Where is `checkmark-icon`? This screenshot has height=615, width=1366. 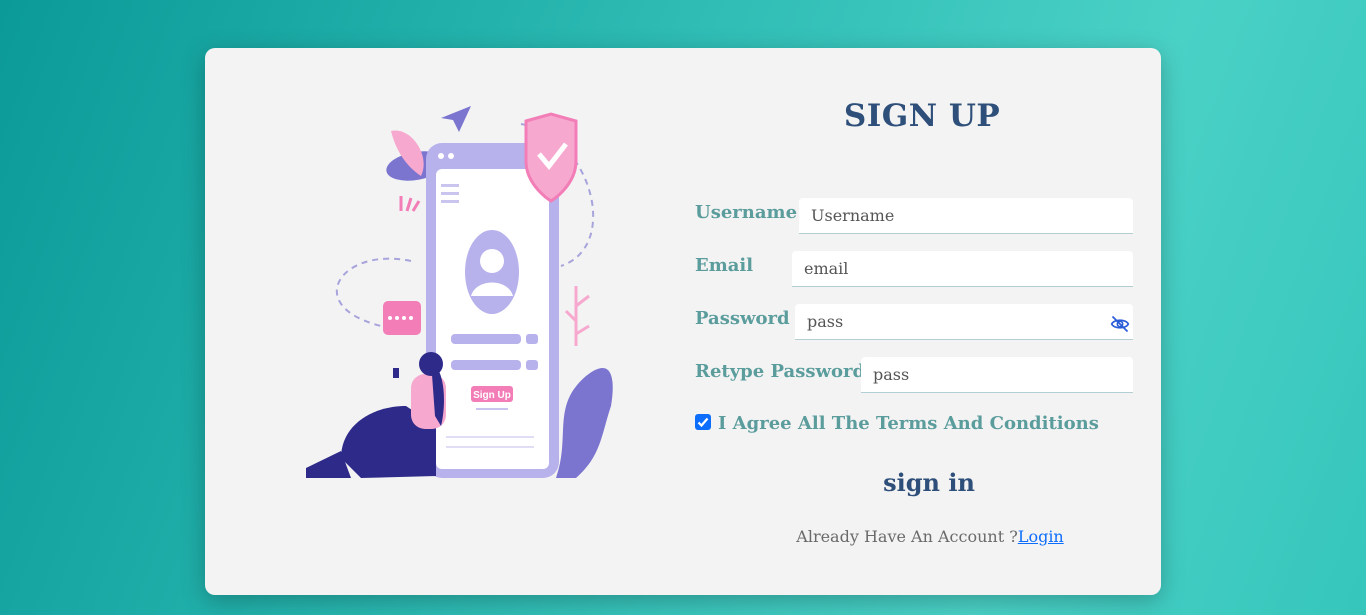 checkmark-icon is located at coordinates (703, 422).